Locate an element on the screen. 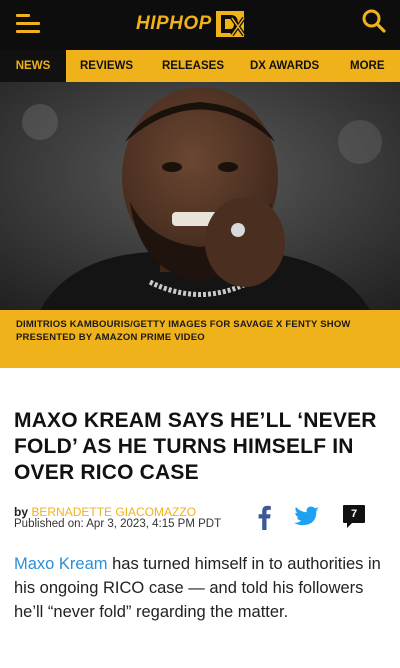 The height and width of the screenshot is (668, 400). comments-button: 7 is located at coordinates (354, 517).